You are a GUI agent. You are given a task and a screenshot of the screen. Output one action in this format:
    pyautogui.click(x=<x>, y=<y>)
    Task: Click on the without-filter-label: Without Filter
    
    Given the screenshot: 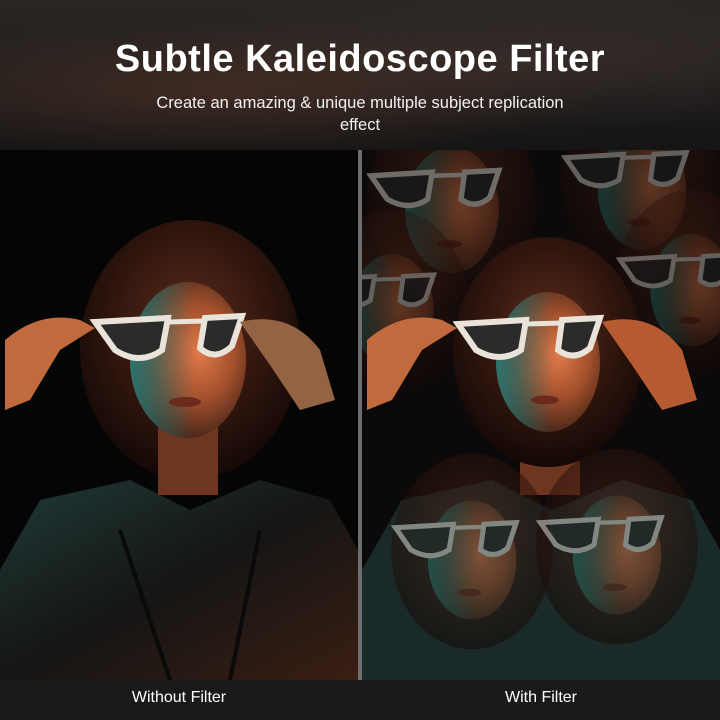 What is the action you would take?
    pyautogui.click(x=179, y=697)
    